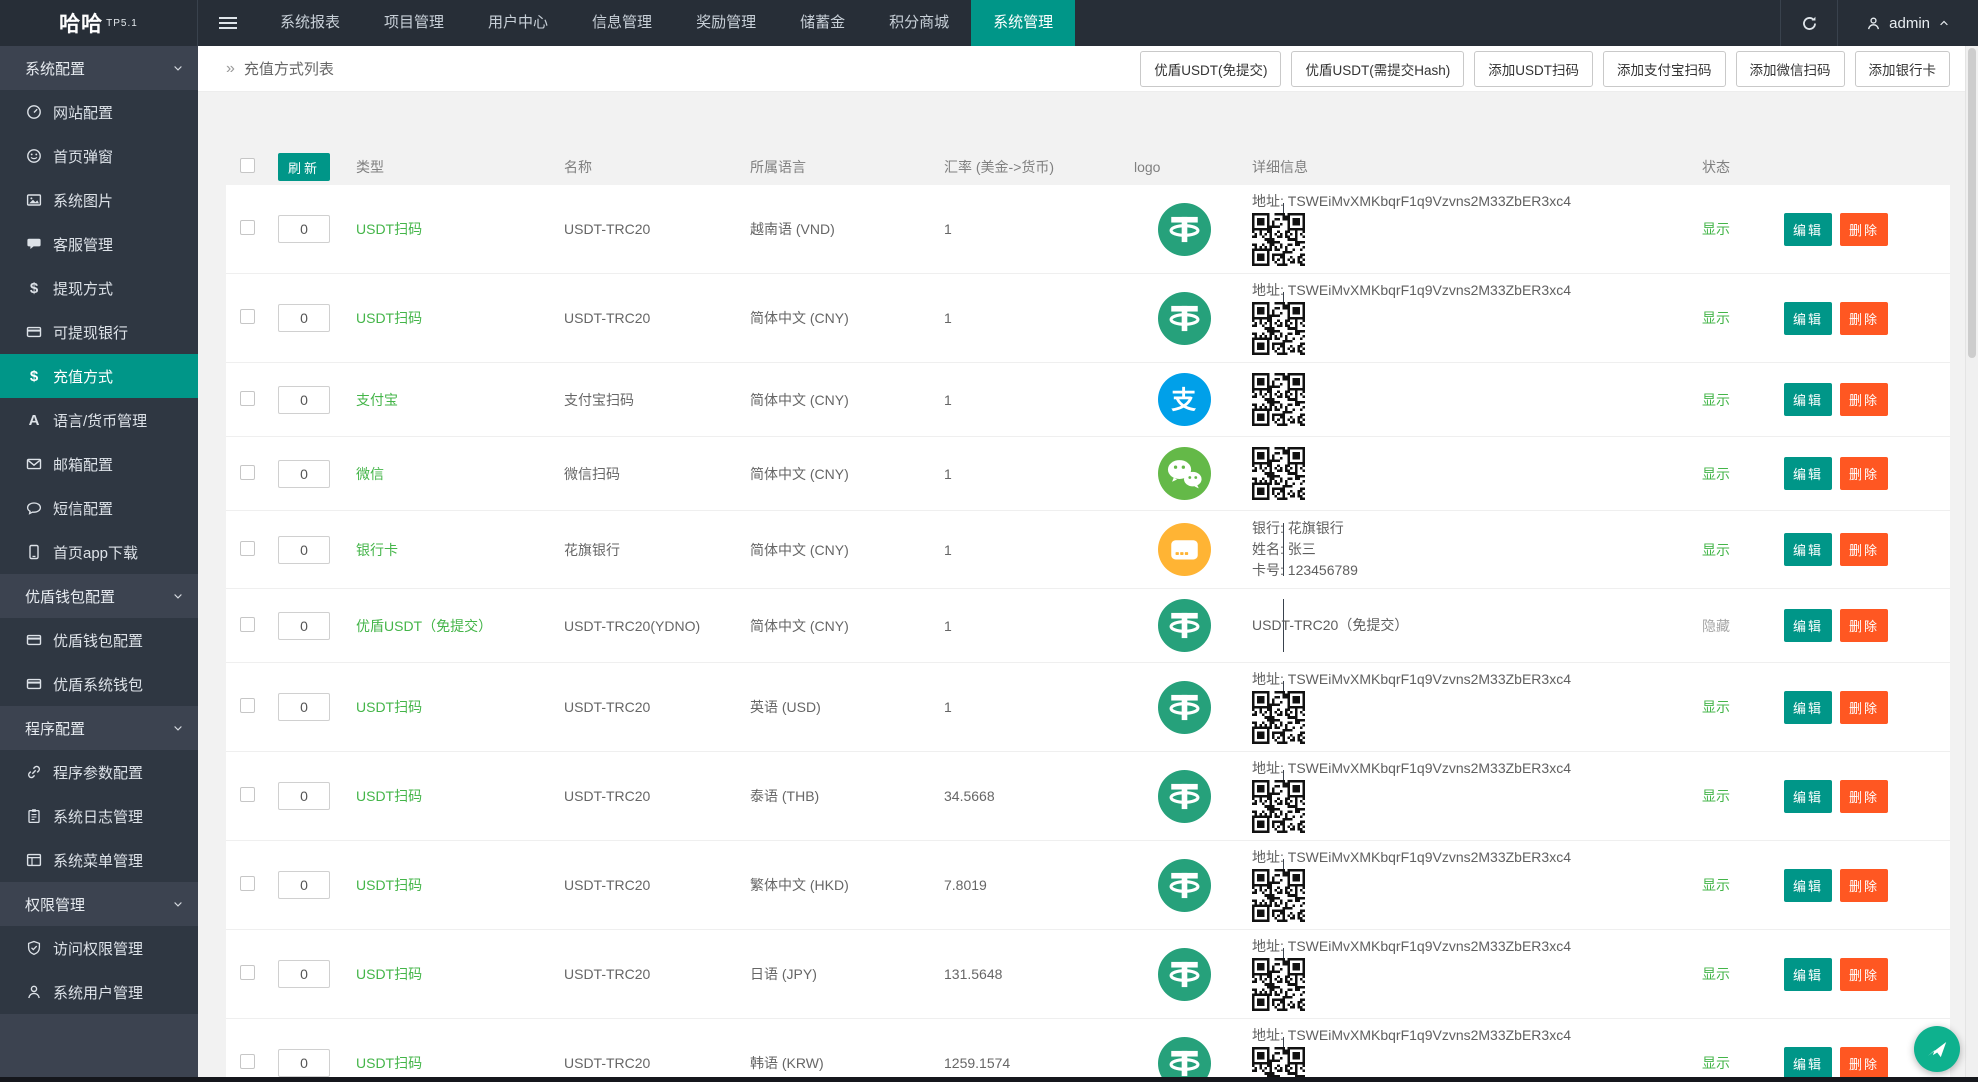  I want to click on type-link: 微信, so click(370, 474).